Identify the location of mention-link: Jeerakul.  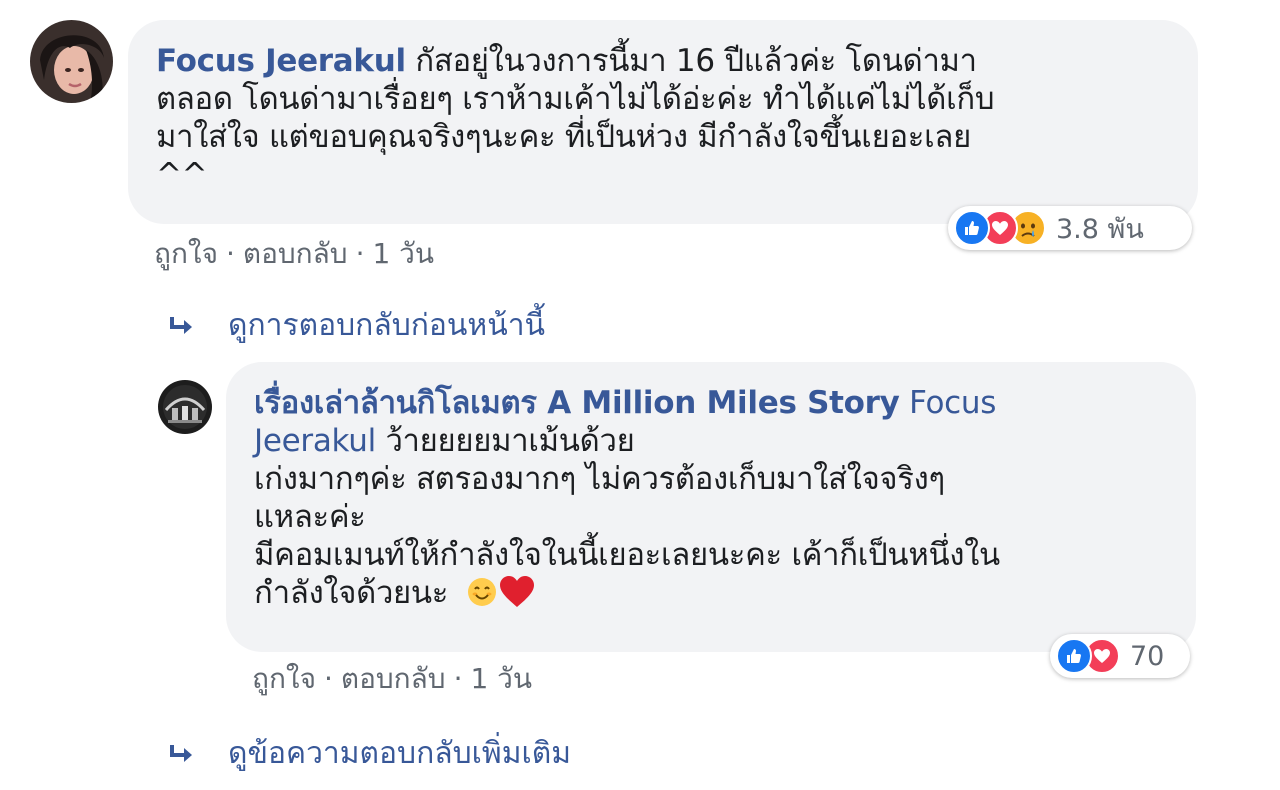
(315, 441).